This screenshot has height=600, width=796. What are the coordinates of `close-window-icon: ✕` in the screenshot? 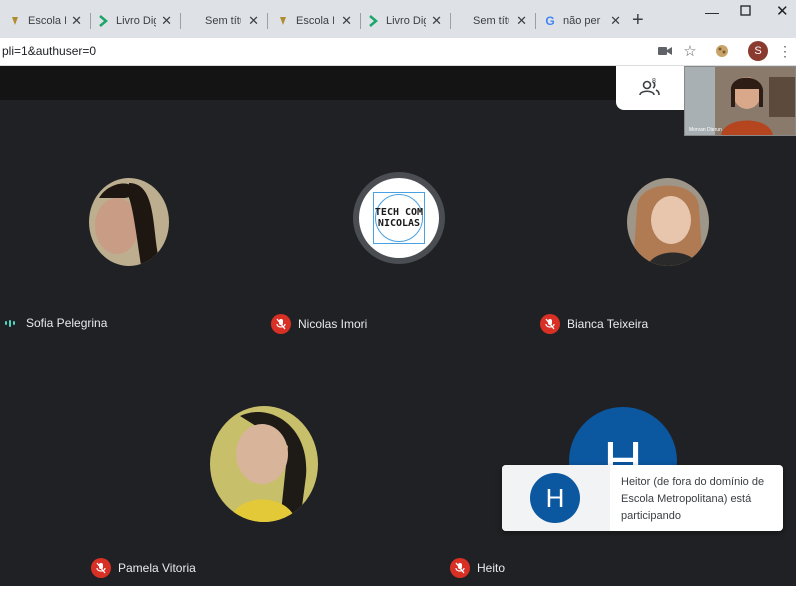 It's located at (782, 11).